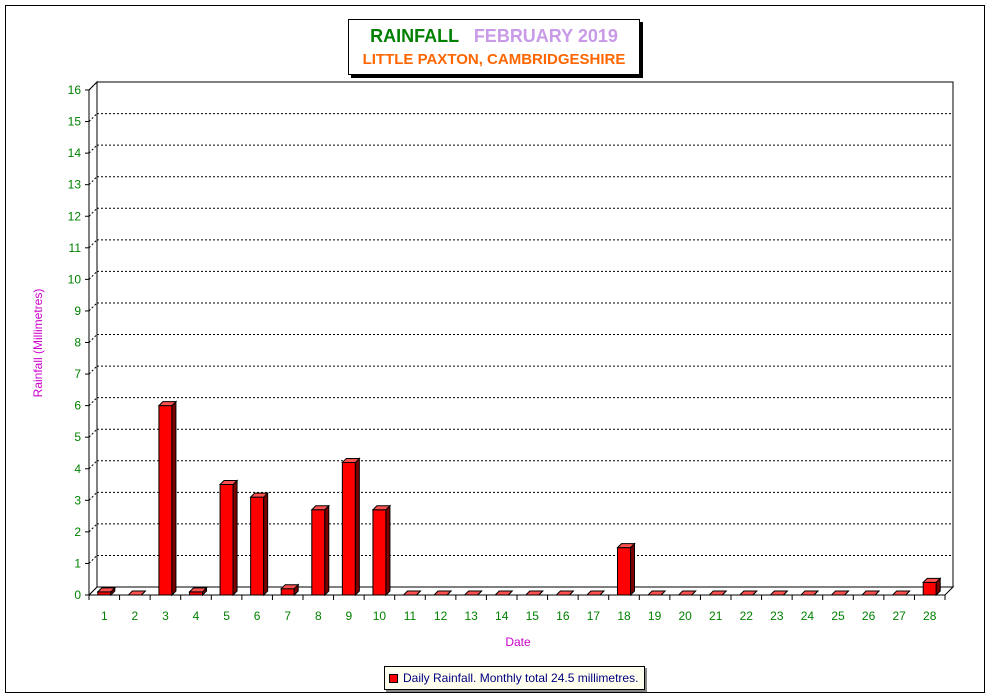  I want to click on y-tick-label: 7, so click(77, 374).